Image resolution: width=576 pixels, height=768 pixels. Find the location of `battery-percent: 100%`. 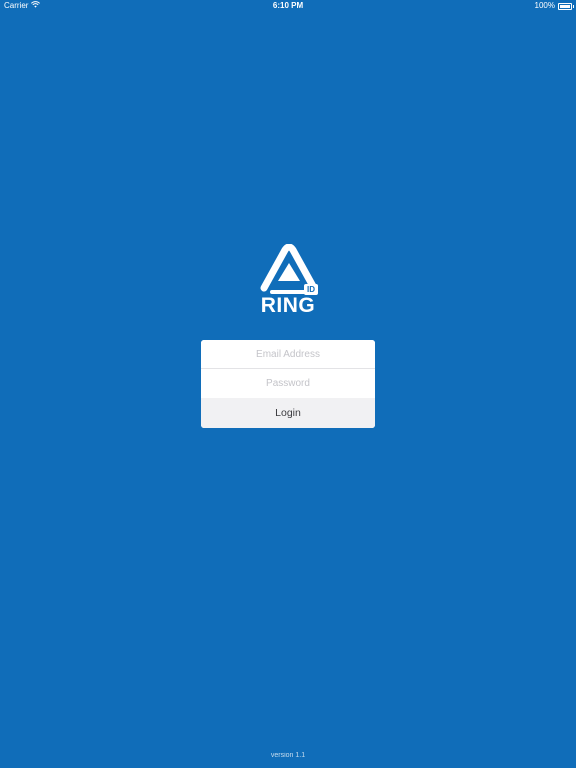

battery-percent: 100% is located at coordinates (544, 5).